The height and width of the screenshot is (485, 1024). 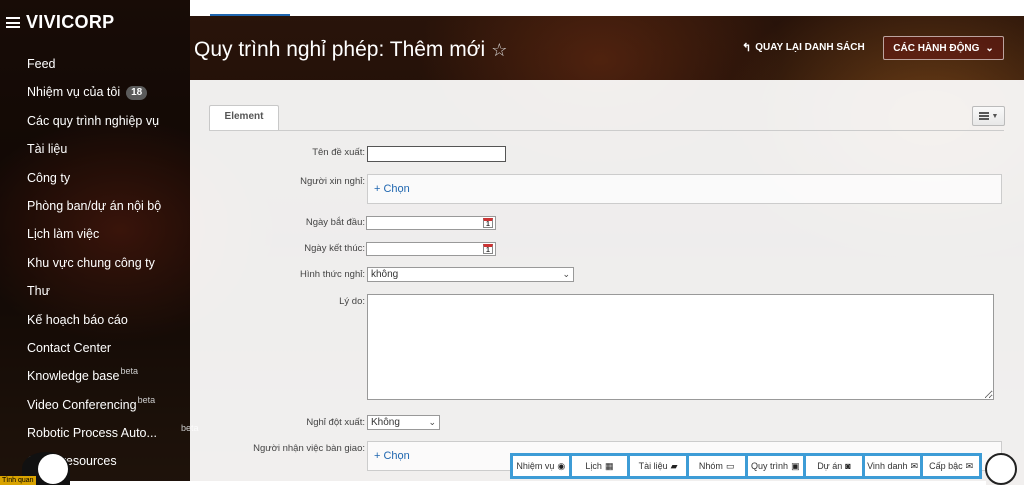 I want to click on mail-icon: ✉, so click(x=969, y=465).